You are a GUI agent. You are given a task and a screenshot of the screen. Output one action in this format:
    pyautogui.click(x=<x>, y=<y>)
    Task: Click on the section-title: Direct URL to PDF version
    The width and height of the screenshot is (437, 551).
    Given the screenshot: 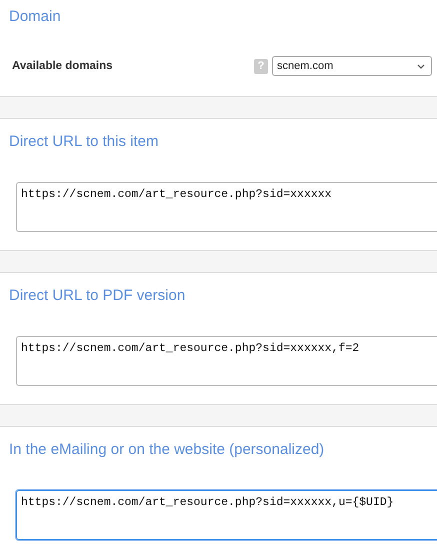 What is the action you would take?
    pyautogui.click(x=97, y=296)
    